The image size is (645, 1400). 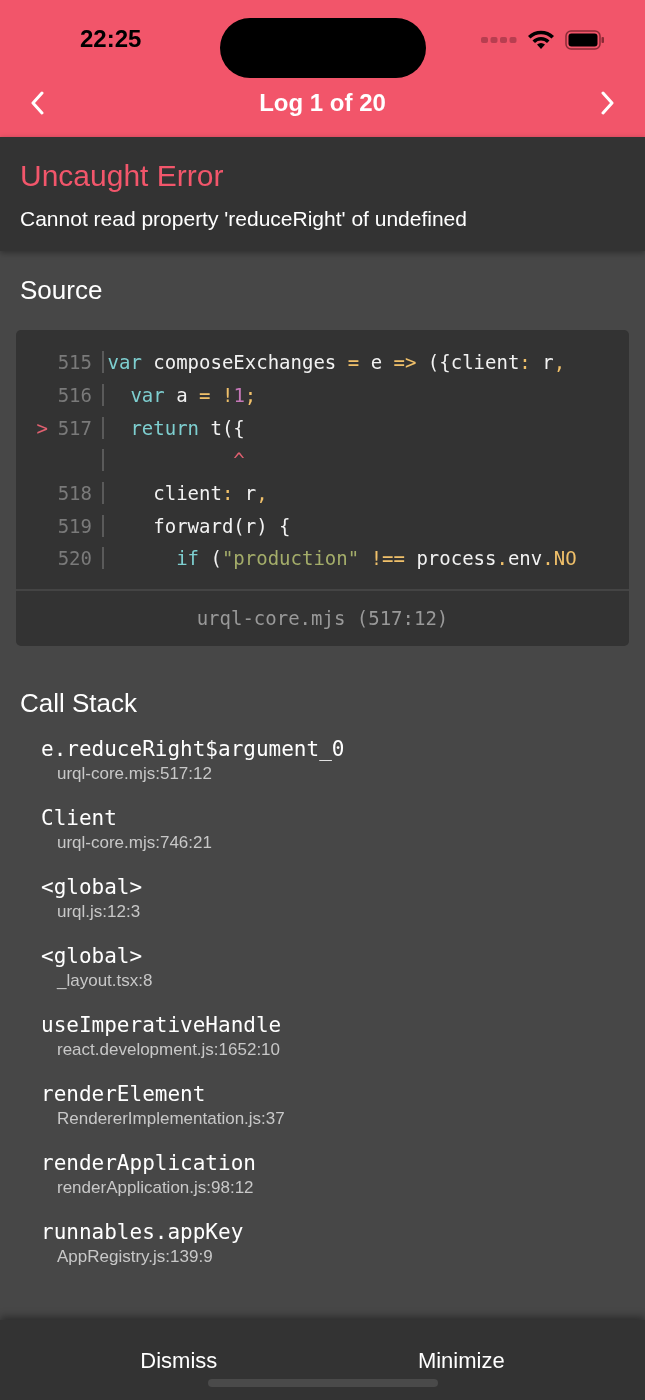 I want to click on stack-frame-location: react.development.js:1652:10, so click(x=168, y=1049).